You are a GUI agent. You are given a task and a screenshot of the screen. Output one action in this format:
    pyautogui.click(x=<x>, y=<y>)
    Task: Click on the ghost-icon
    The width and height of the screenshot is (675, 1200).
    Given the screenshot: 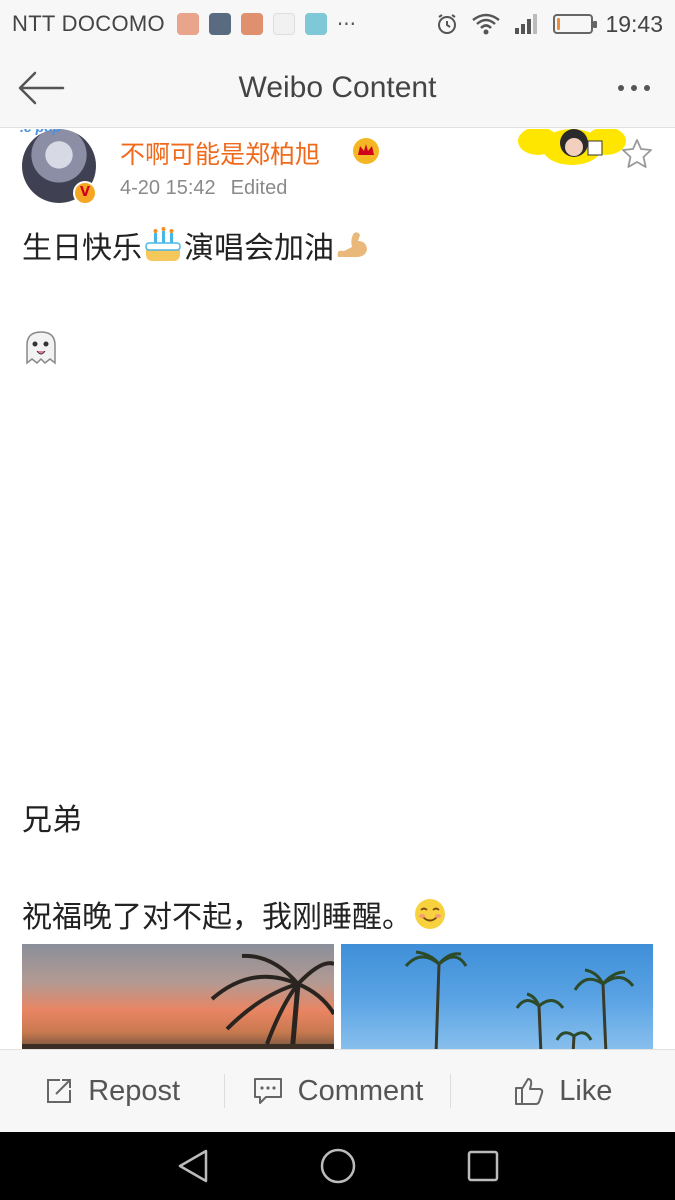 What is the action you would take?
    pyautogui.click(x=41, y=348)
    